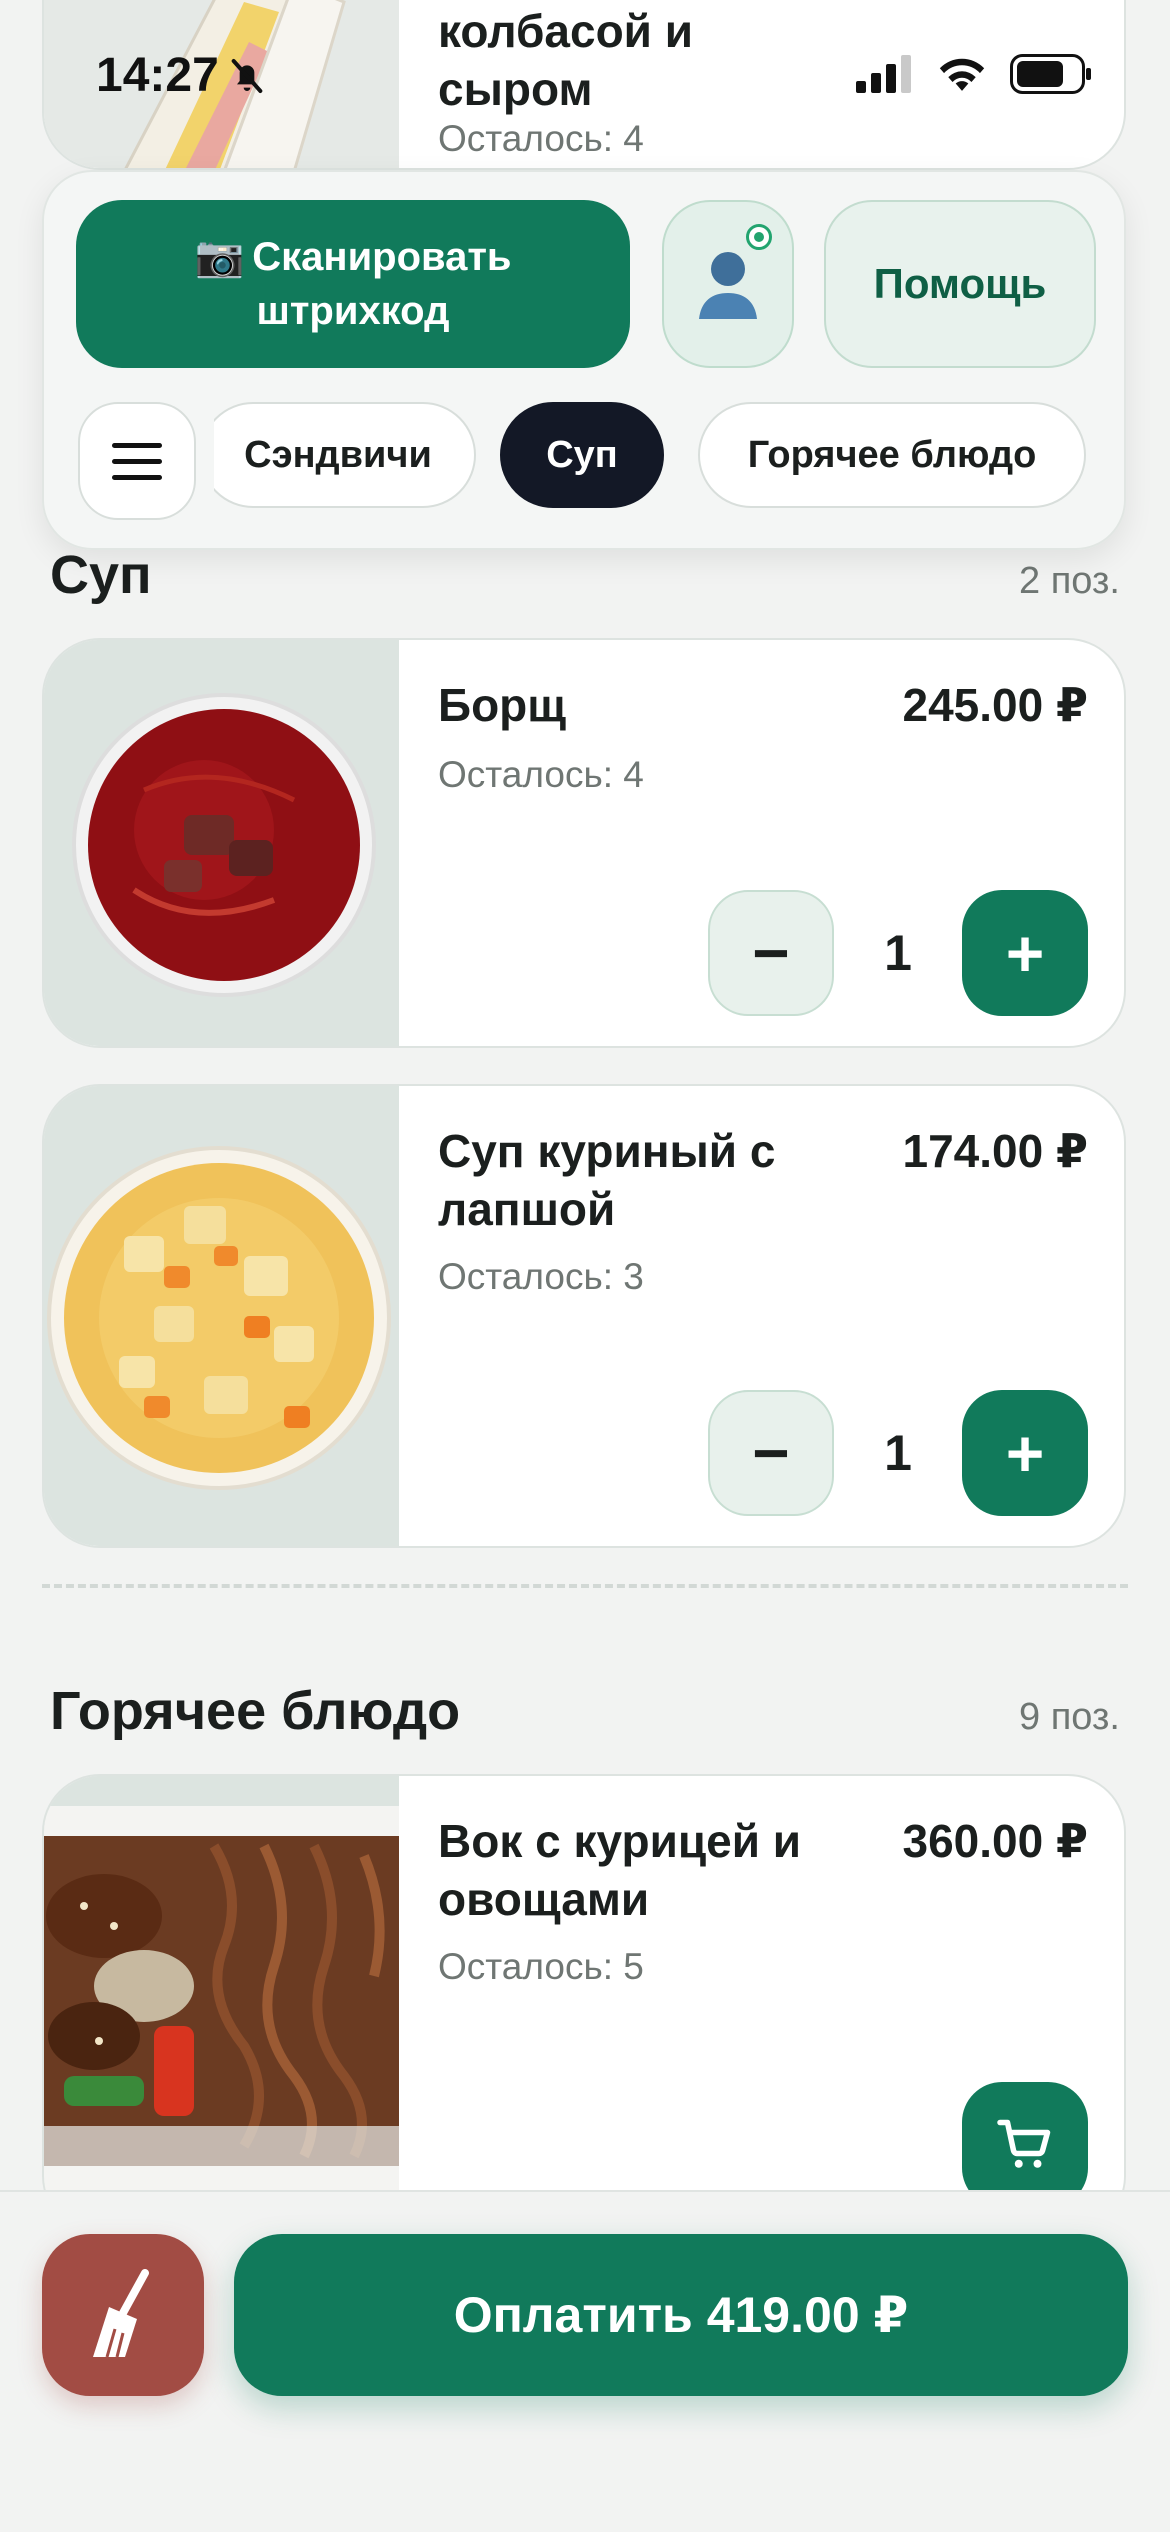  I want to click on hamburger-icon, so click(137, 461).